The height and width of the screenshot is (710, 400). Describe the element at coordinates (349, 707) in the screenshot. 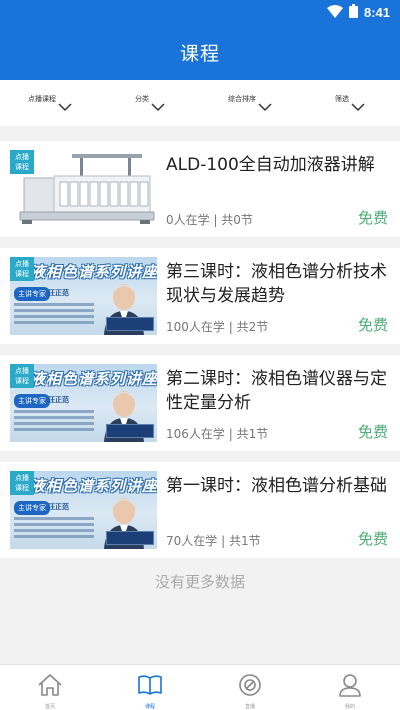

I see `tab-label: 我的` at that location.